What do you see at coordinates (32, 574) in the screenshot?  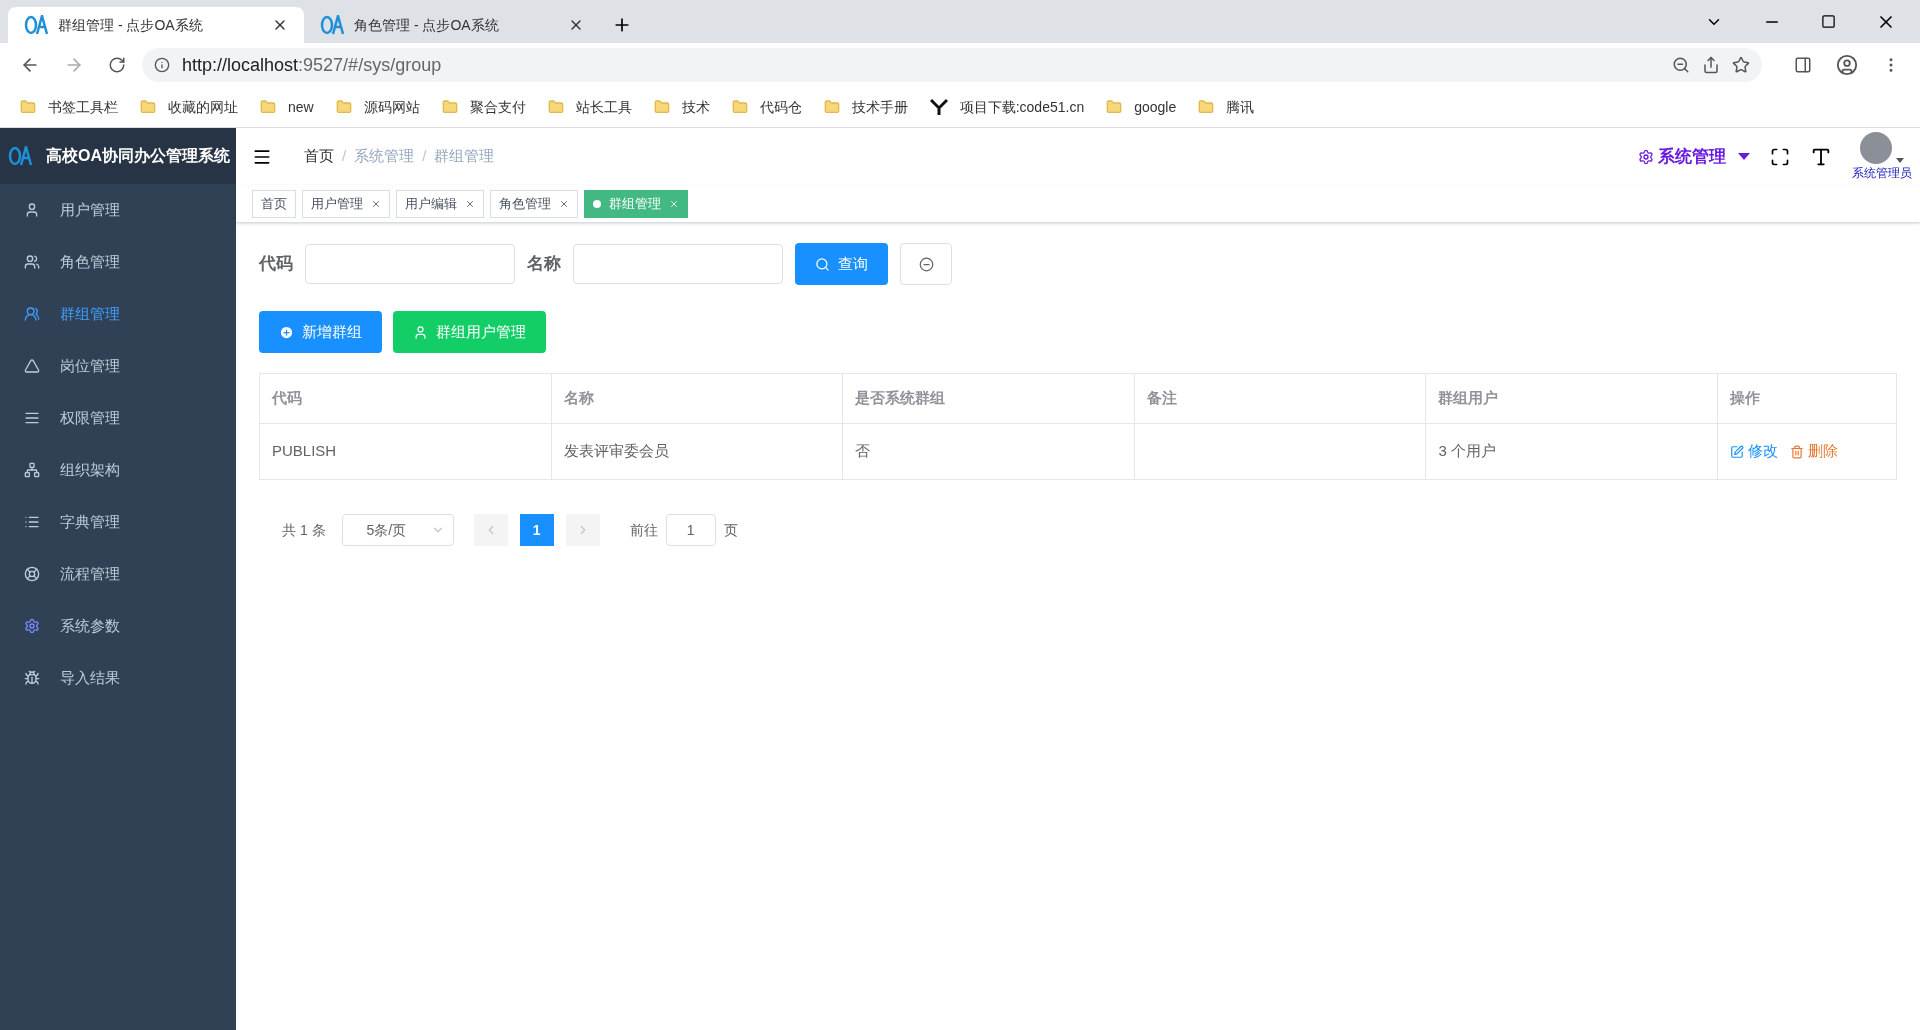 I see `lifebuoy-icon` at bounding box center [32, 574].